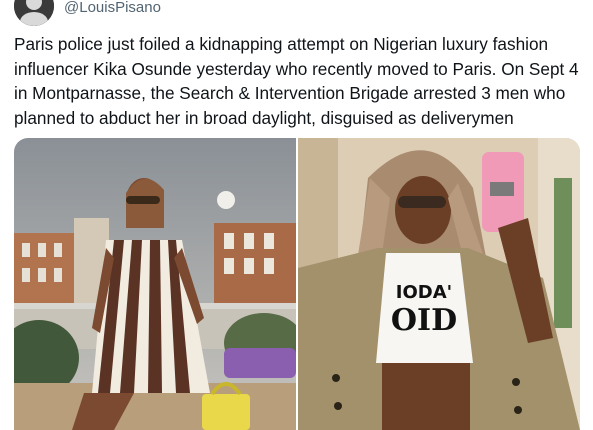 Image resolution: width=593 pixels, height=430 pixels. Describe the element at coordinates (424, 320) in the screenshot. I see `shirt-print-bottom: OID` at that location.